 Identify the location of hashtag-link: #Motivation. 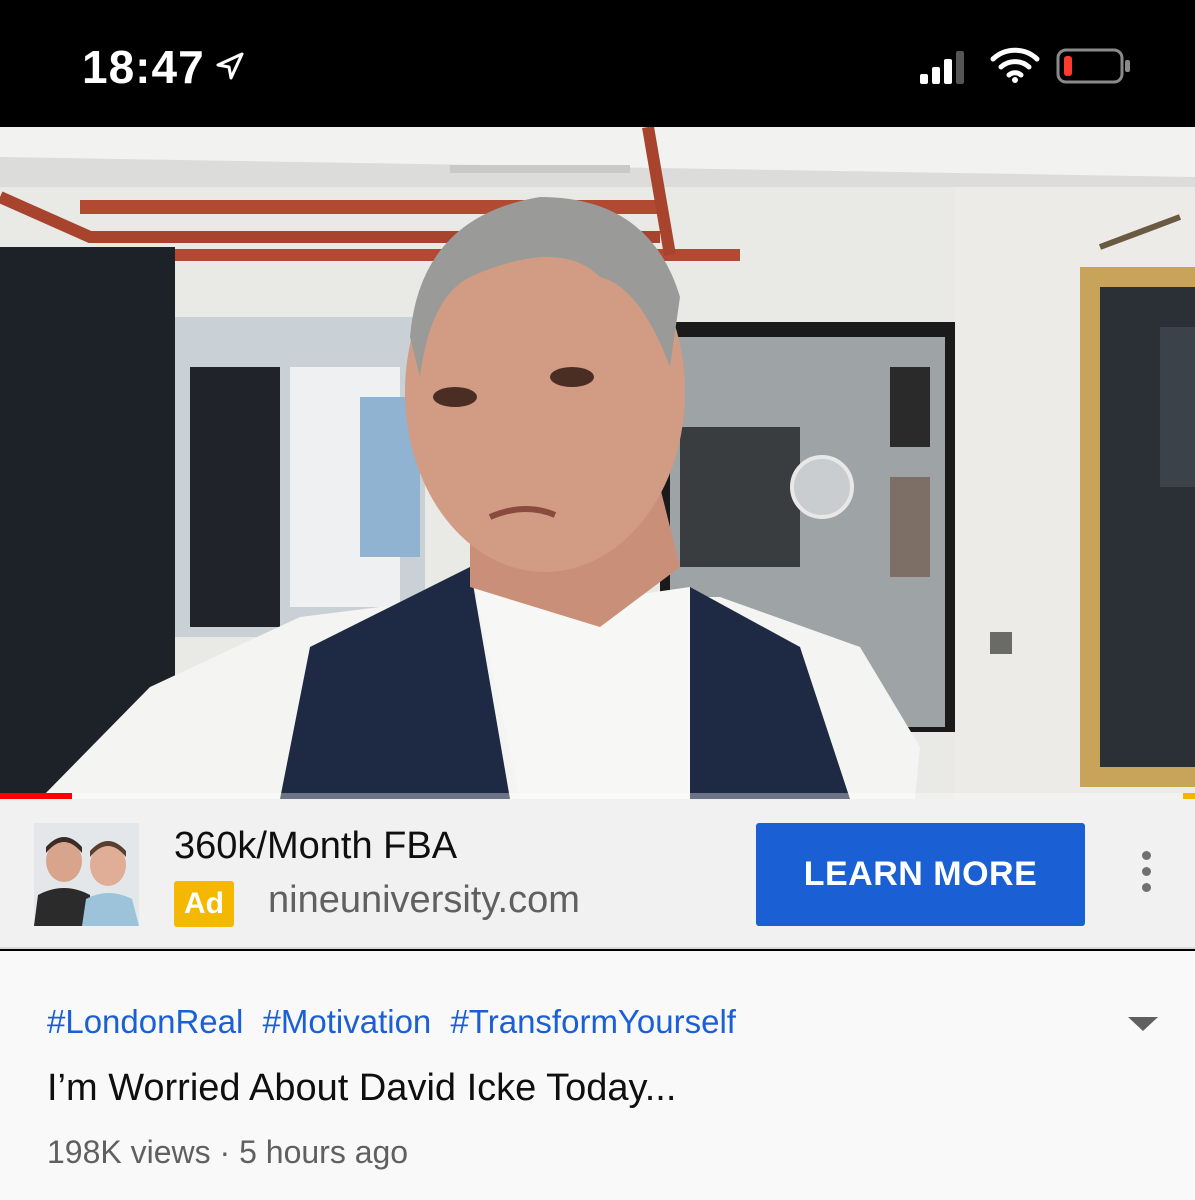
(347, 1021).